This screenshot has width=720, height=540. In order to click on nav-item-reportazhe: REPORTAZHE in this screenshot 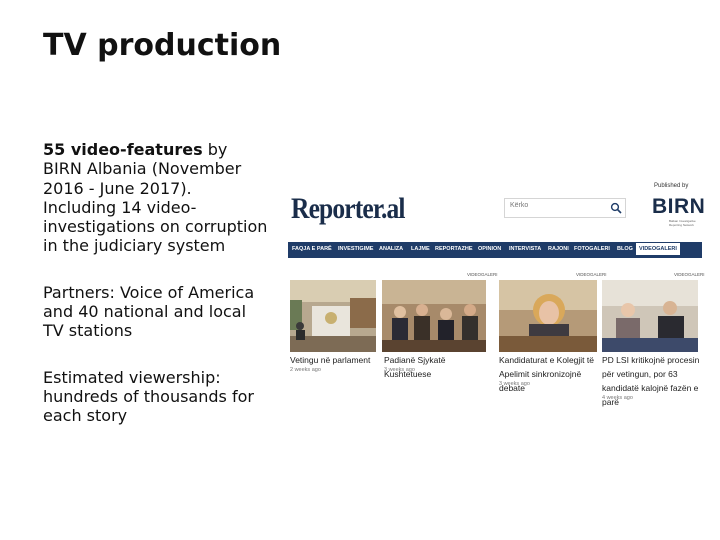, I will do `click(453, 249)`.